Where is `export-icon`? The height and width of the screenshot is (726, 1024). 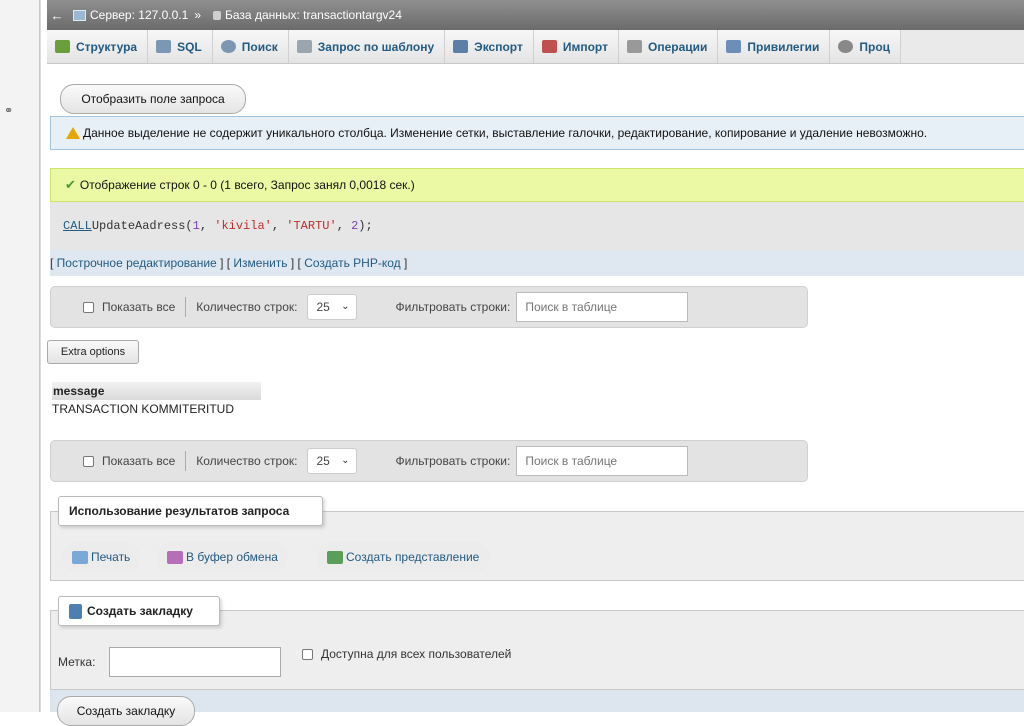 export-icon is located at coordinates (461, 46).